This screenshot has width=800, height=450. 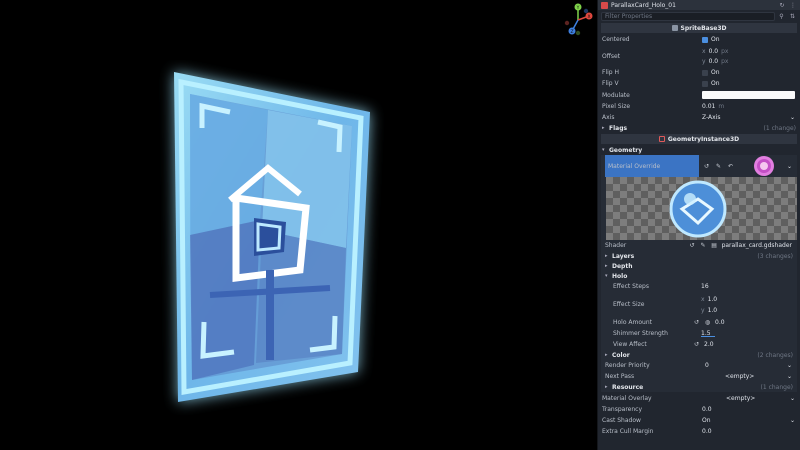 What do you see at coordinates (699, 365) in the screenshot?
I see `render-priority-row: Render Priority 0 ⌄` at bounding box center [699, 365].